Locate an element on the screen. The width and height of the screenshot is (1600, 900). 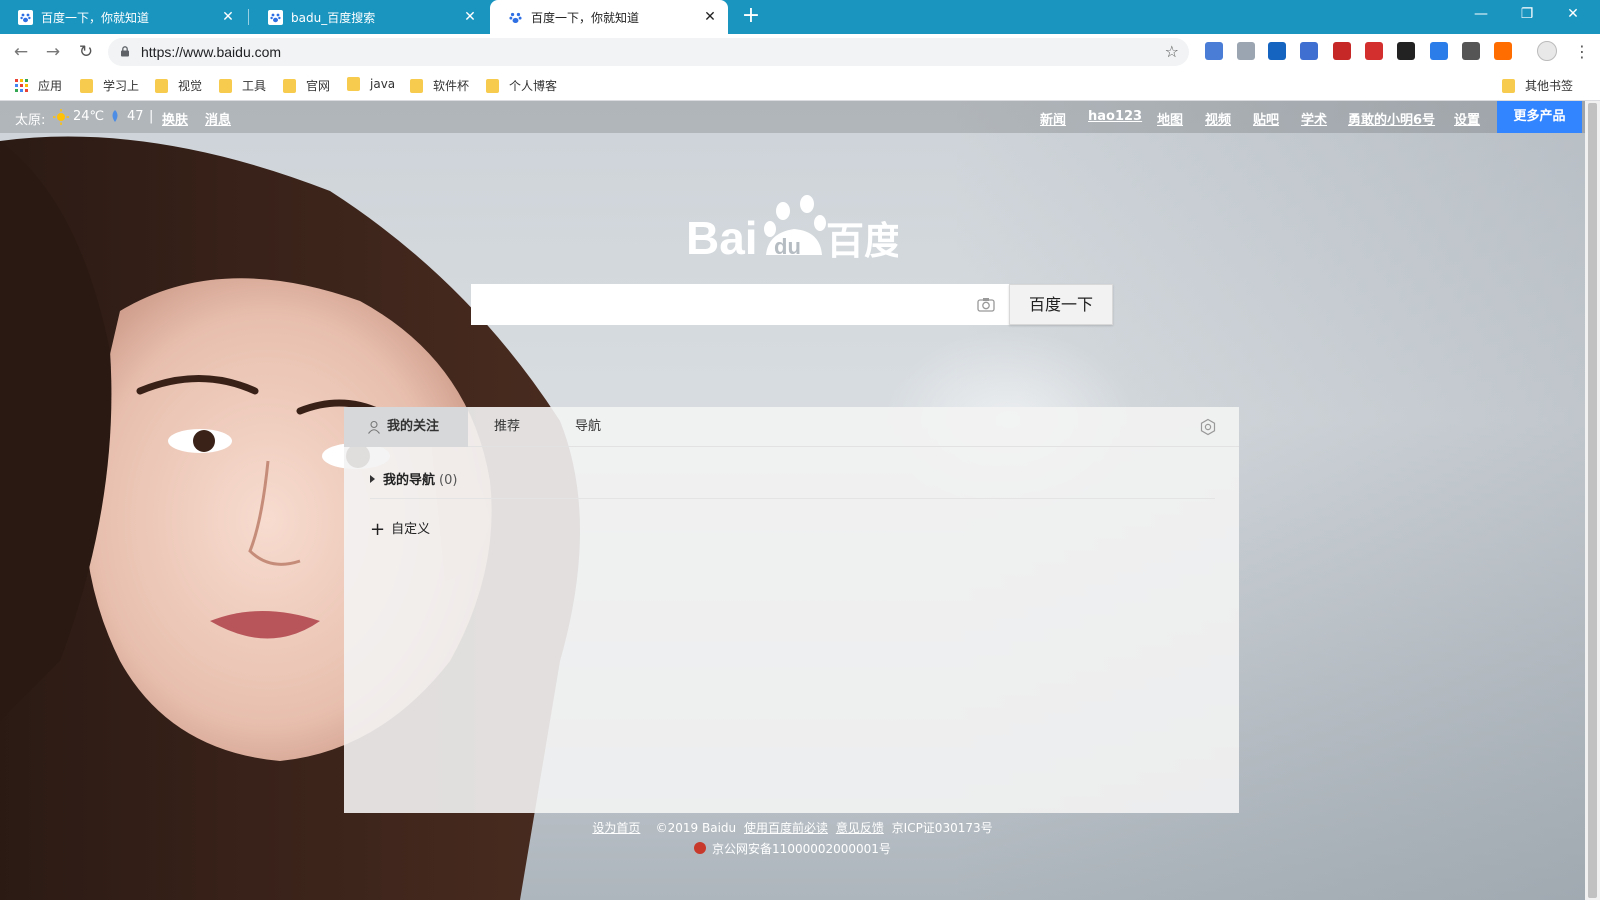
plus-icon: + is located at coordinates (378, 529).